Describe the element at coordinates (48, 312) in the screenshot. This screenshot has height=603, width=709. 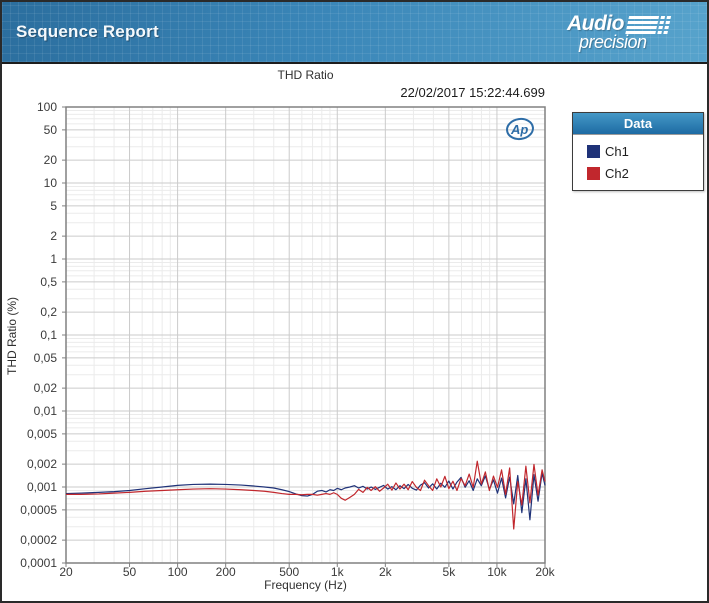
I see `y-tick-label: 0,2` at that location.